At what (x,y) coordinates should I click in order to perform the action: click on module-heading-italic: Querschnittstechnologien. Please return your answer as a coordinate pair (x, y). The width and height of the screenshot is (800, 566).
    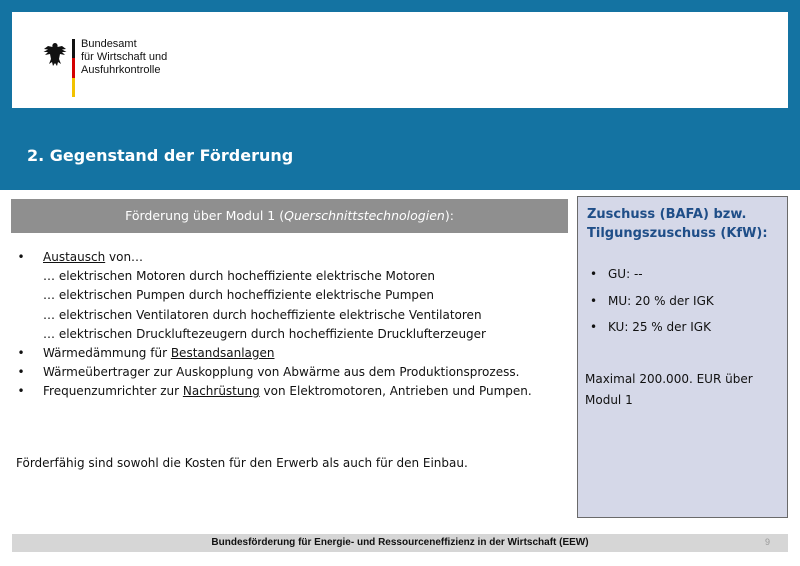
    Looking at the image, I should click on (364, 215).